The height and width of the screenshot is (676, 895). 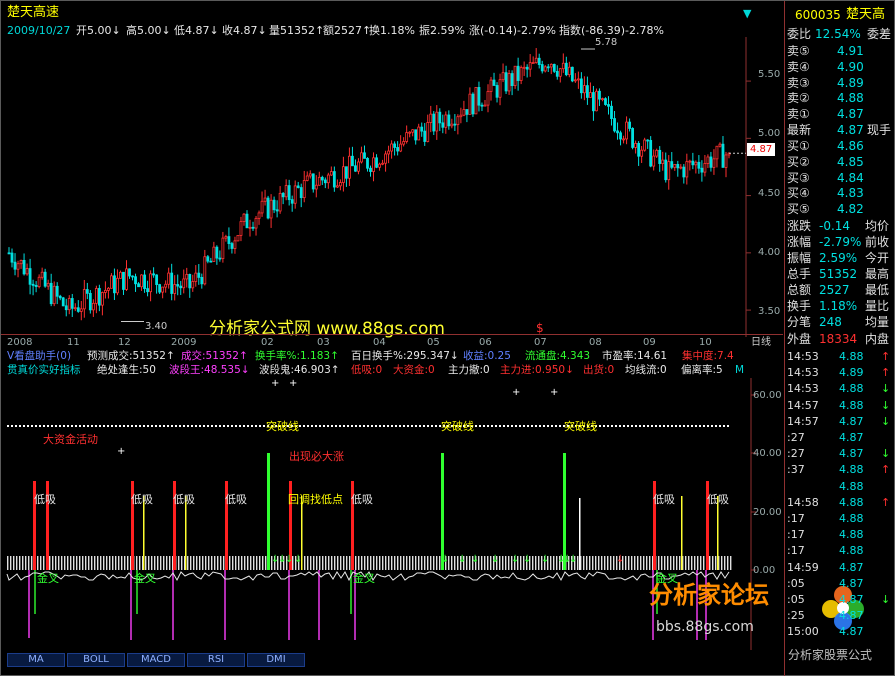 I want to click on tick-cell: ↑, so click(x=886, y=356).